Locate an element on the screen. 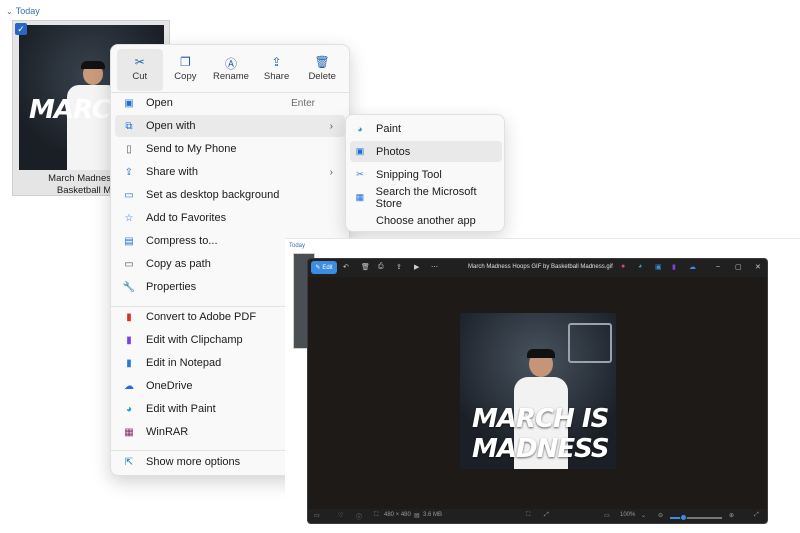  image-dimensions: 480 × 480 is located at coordinates (397, 515).